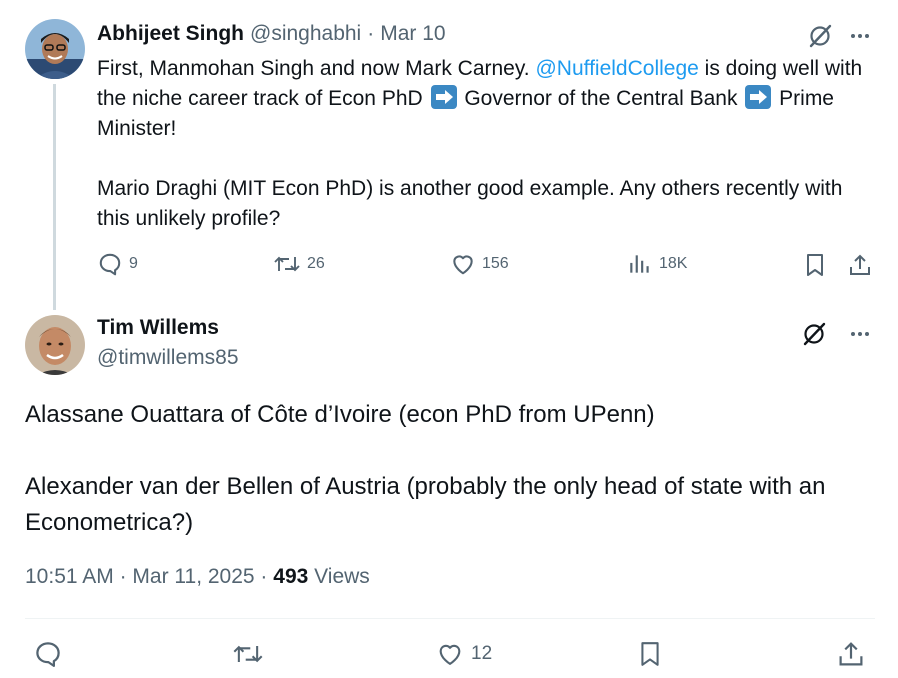 Image resolution: width=898 pixels, height=678 pixels. Describe the element at coordinates (168, 358) in the screenshot. I see `reply-author-handle: @timwillems85` at that location.